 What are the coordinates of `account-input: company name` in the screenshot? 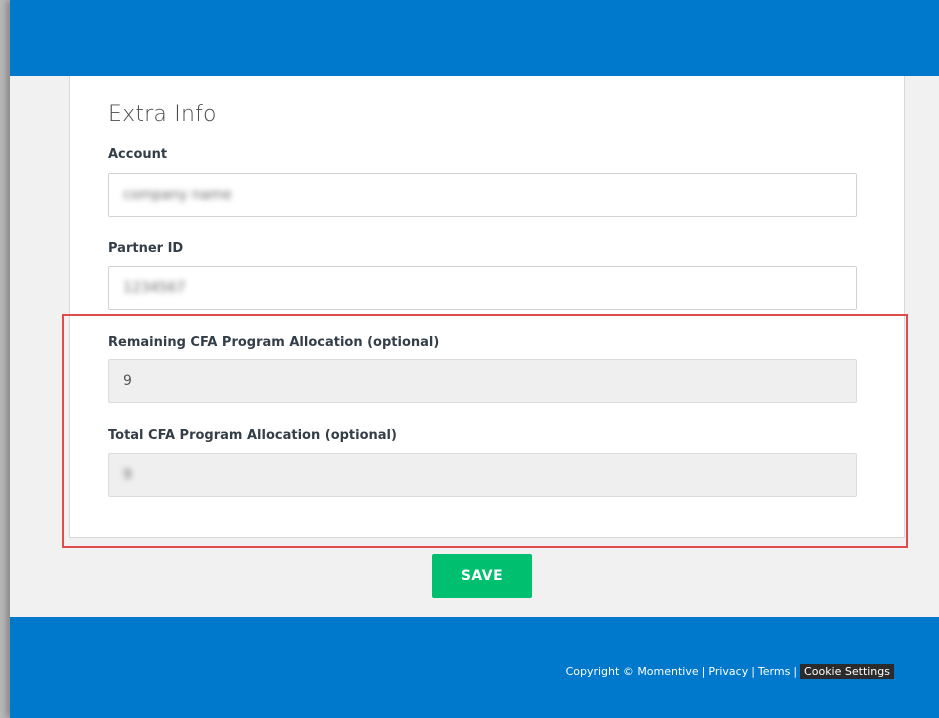 It's located at (482, 195).